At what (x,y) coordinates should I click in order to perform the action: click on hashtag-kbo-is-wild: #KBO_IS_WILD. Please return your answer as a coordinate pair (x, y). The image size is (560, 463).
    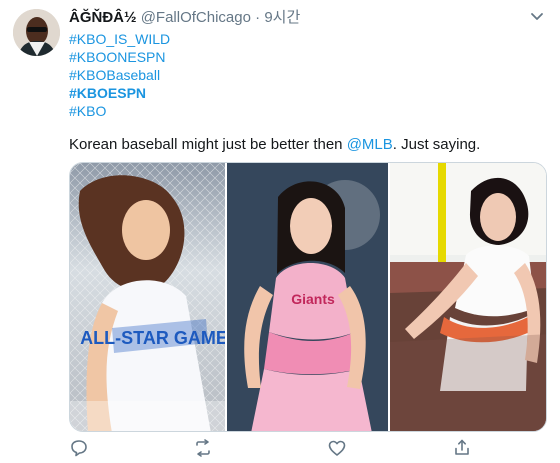
    Looking at the image, I should click on (119, 39).